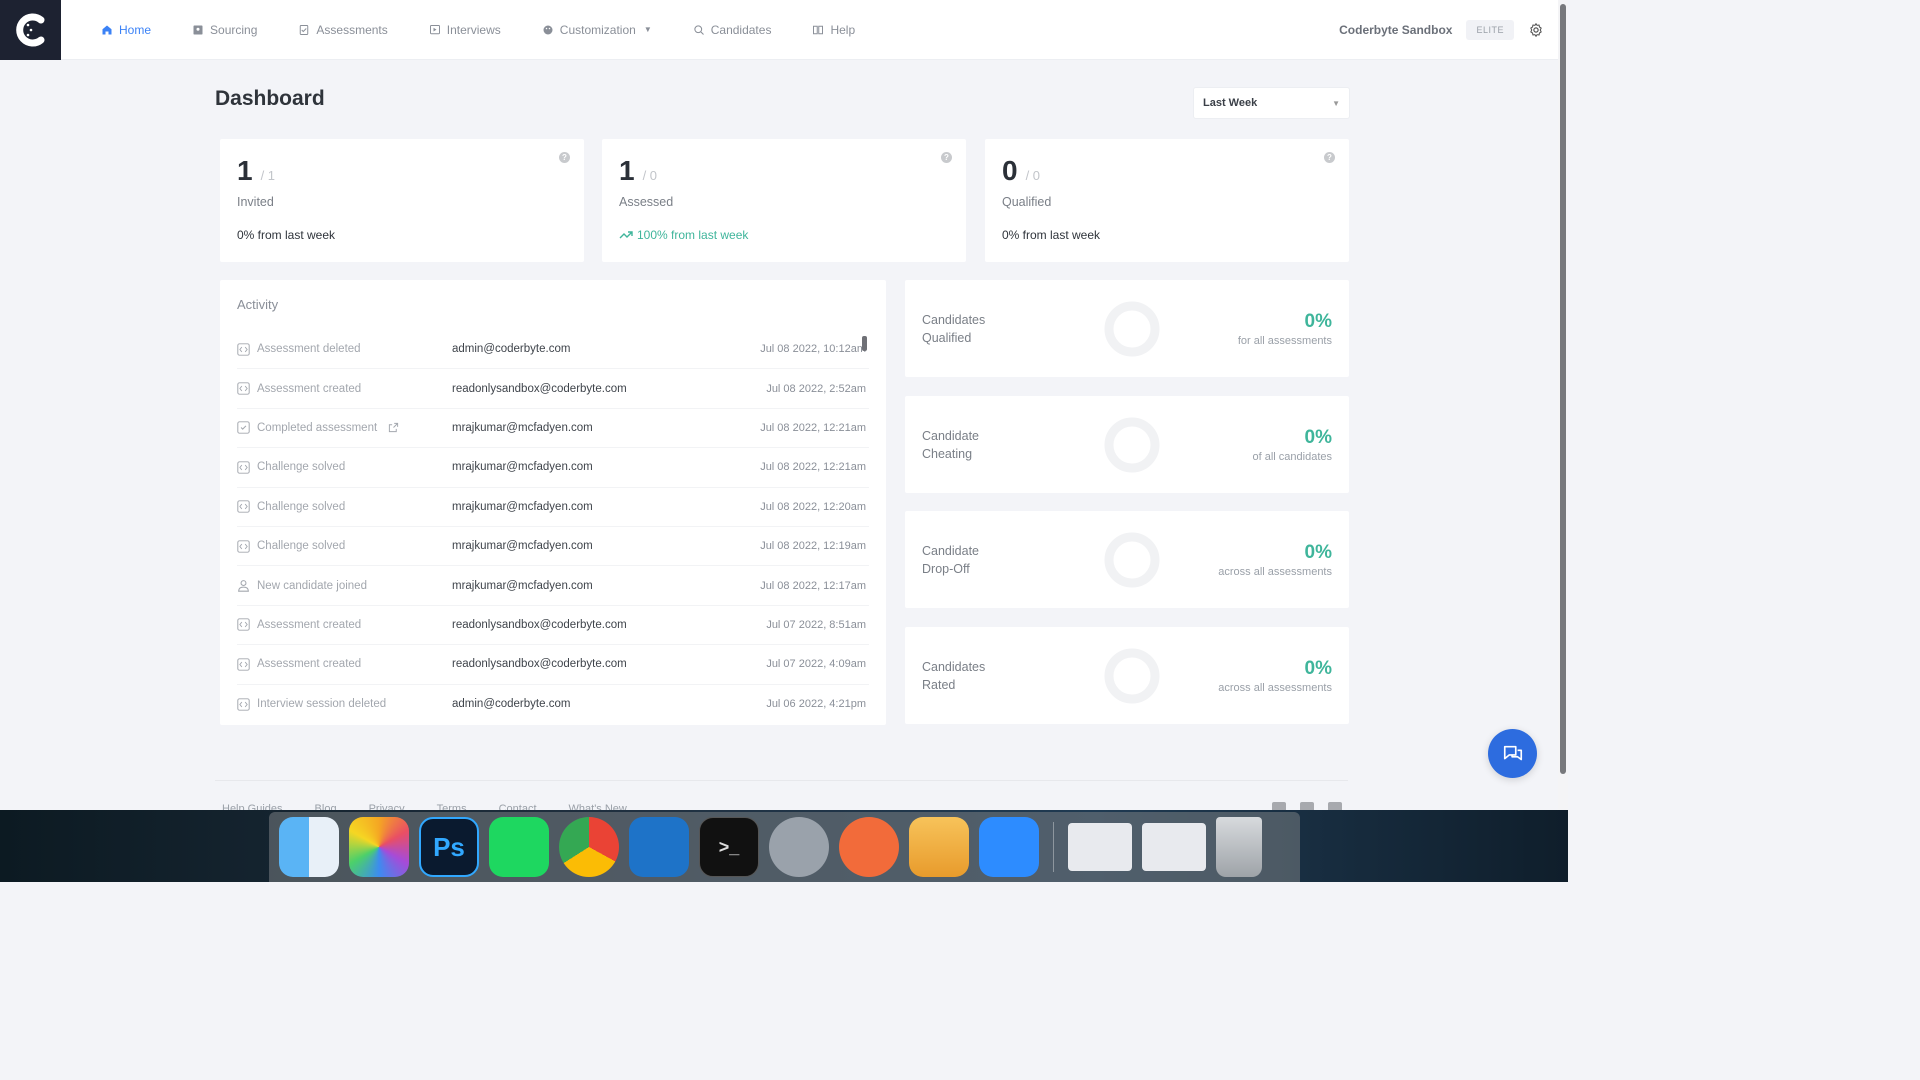 The height and width of the screenshot is (1080, 1920). I want to click on activity-event: New candidate joined, so click(344, 585).